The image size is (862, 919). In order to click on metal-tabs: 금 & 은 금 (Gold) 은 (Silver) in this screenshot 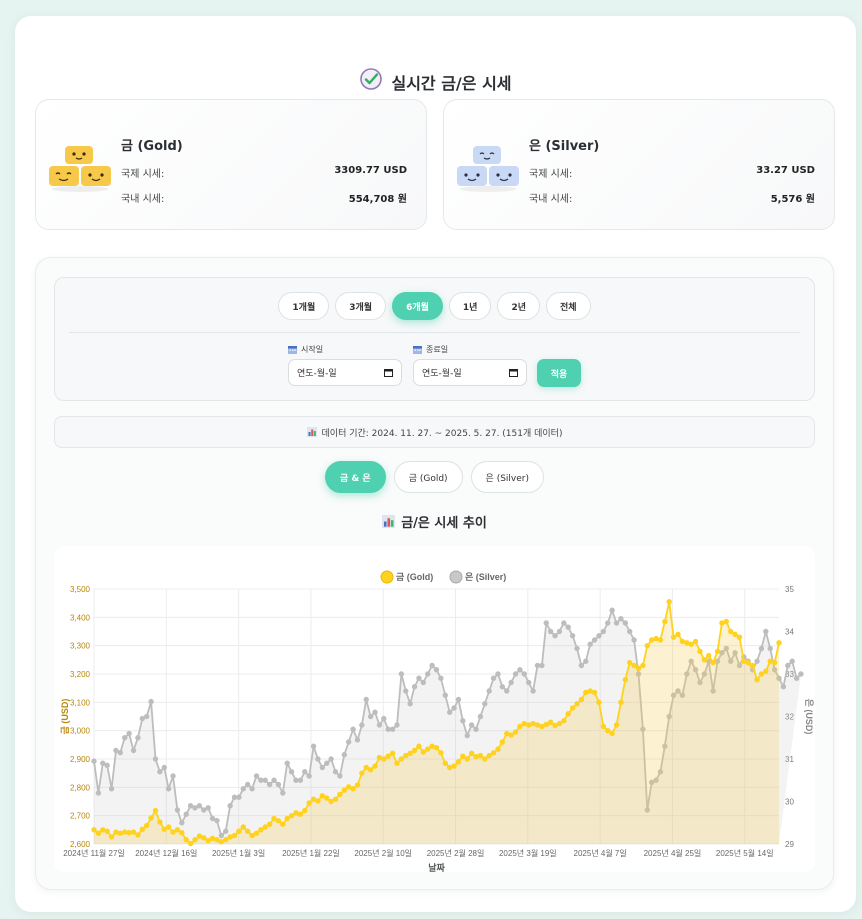, I will do `click(434, 477)`.